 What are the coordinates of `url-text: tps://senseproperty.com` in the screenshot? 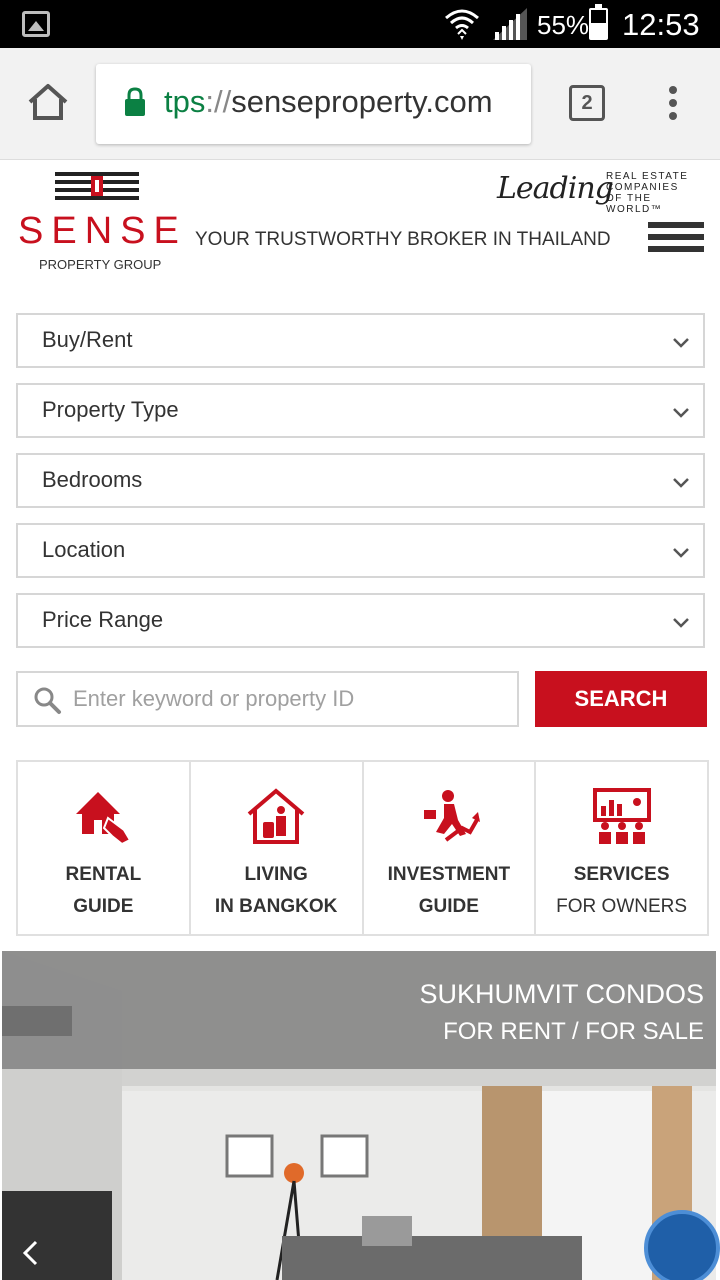 It's located at (328, 102).